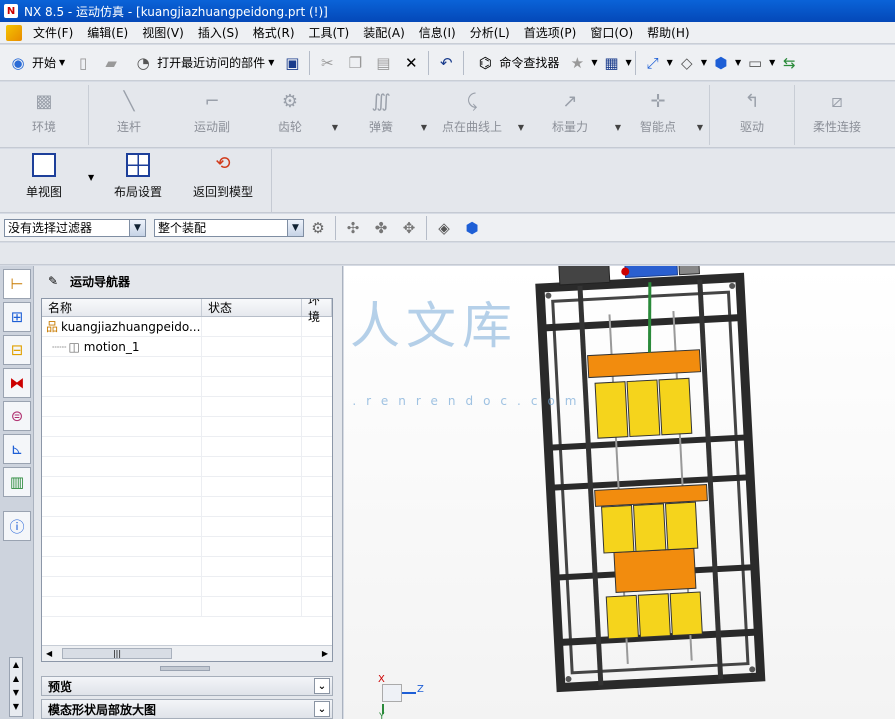 The width and height of the screenshot is (895, 719). Describe the element at coordinates (75, 227) in the screenshot. I see `type-filter-select: 没有选择过滤器 ▼` at that location.